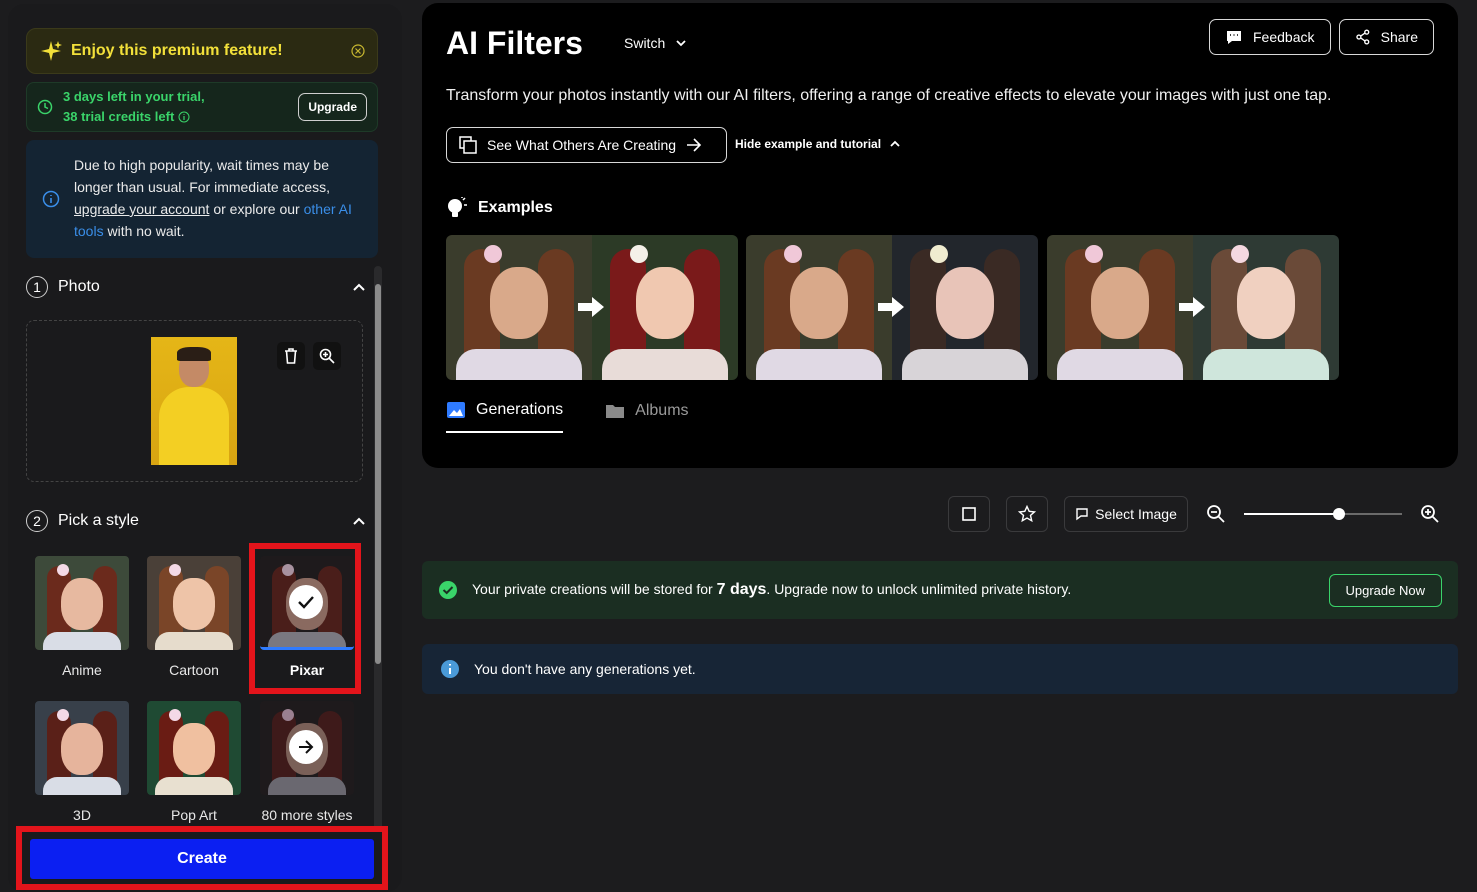 The width and height of the screenshot is (1477, 892). What do you see at coordinates (82, 670) in the screenshot?
I see `style-label: Anime` at bounding box center [82, 670].